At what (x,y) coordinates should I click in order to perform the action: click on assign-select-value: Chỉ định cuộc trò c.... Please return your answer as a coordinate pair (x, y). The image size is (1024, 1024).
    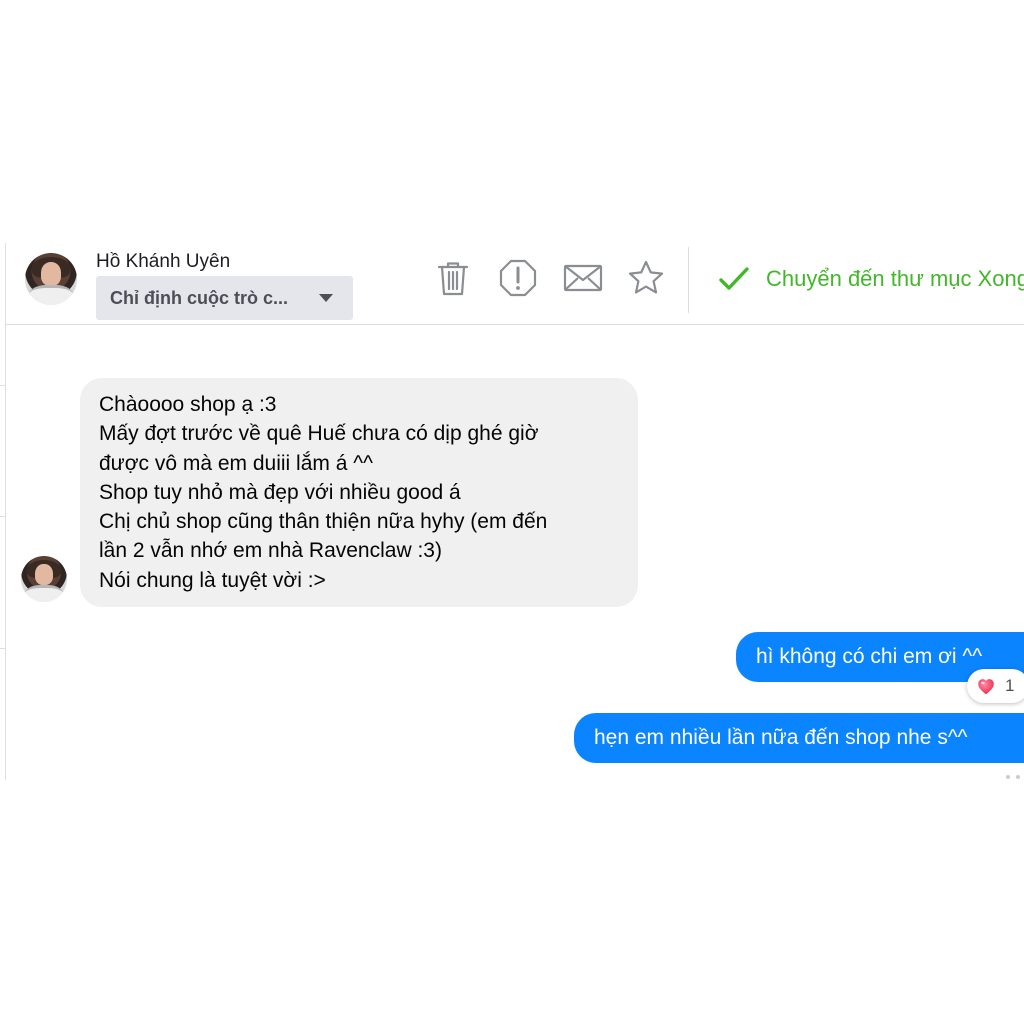
    Looking at the image, I should click on (199, 297).